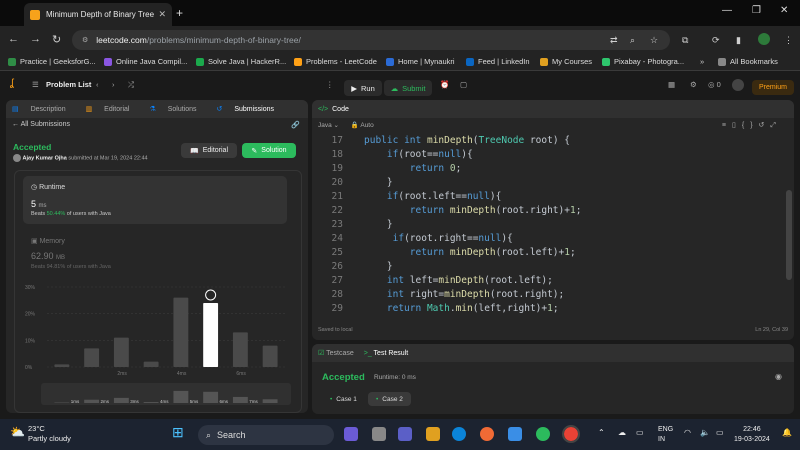 This screenshot has height=450, width=800. Describe the element at coordinates (113, 84) in the screenshot. I see `next-problem-icon: ›` at that location.